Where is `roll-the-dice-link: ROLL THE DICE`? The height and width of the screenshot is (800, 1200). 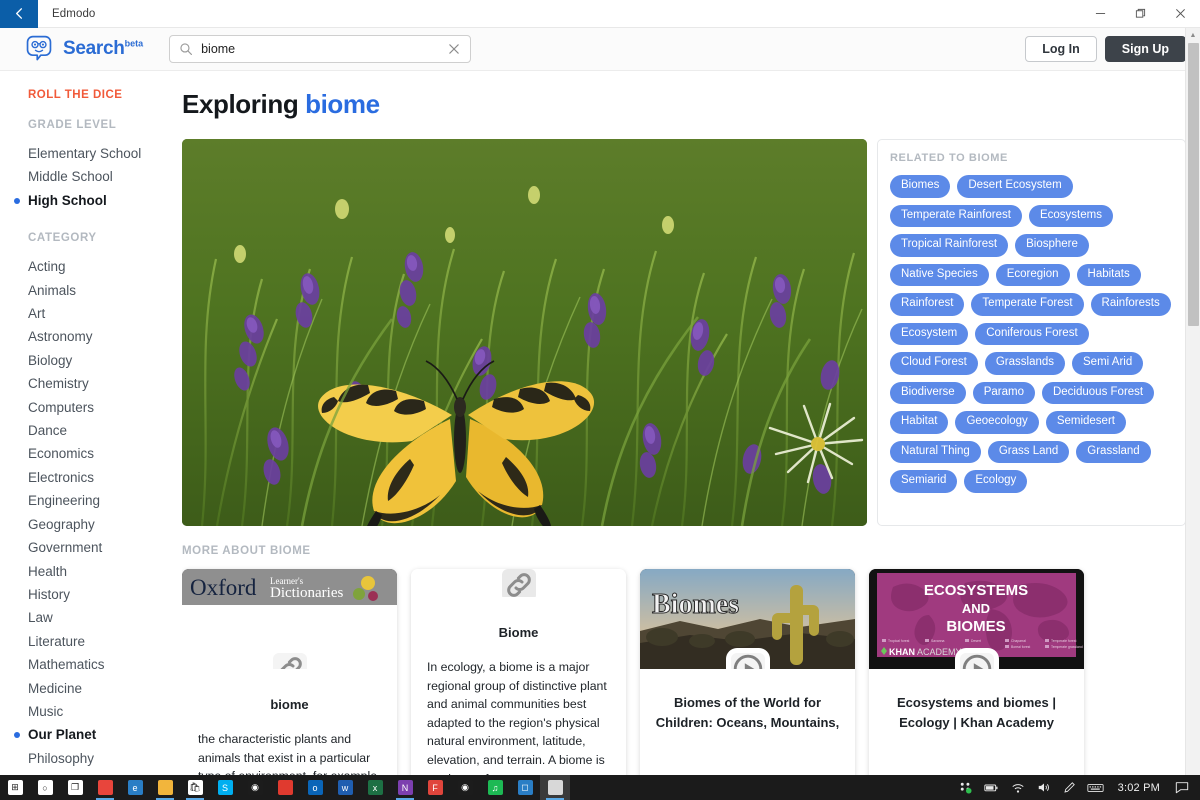 roll-the-dice-link: ROLL THE DICE is located at coordinates (105, 95).